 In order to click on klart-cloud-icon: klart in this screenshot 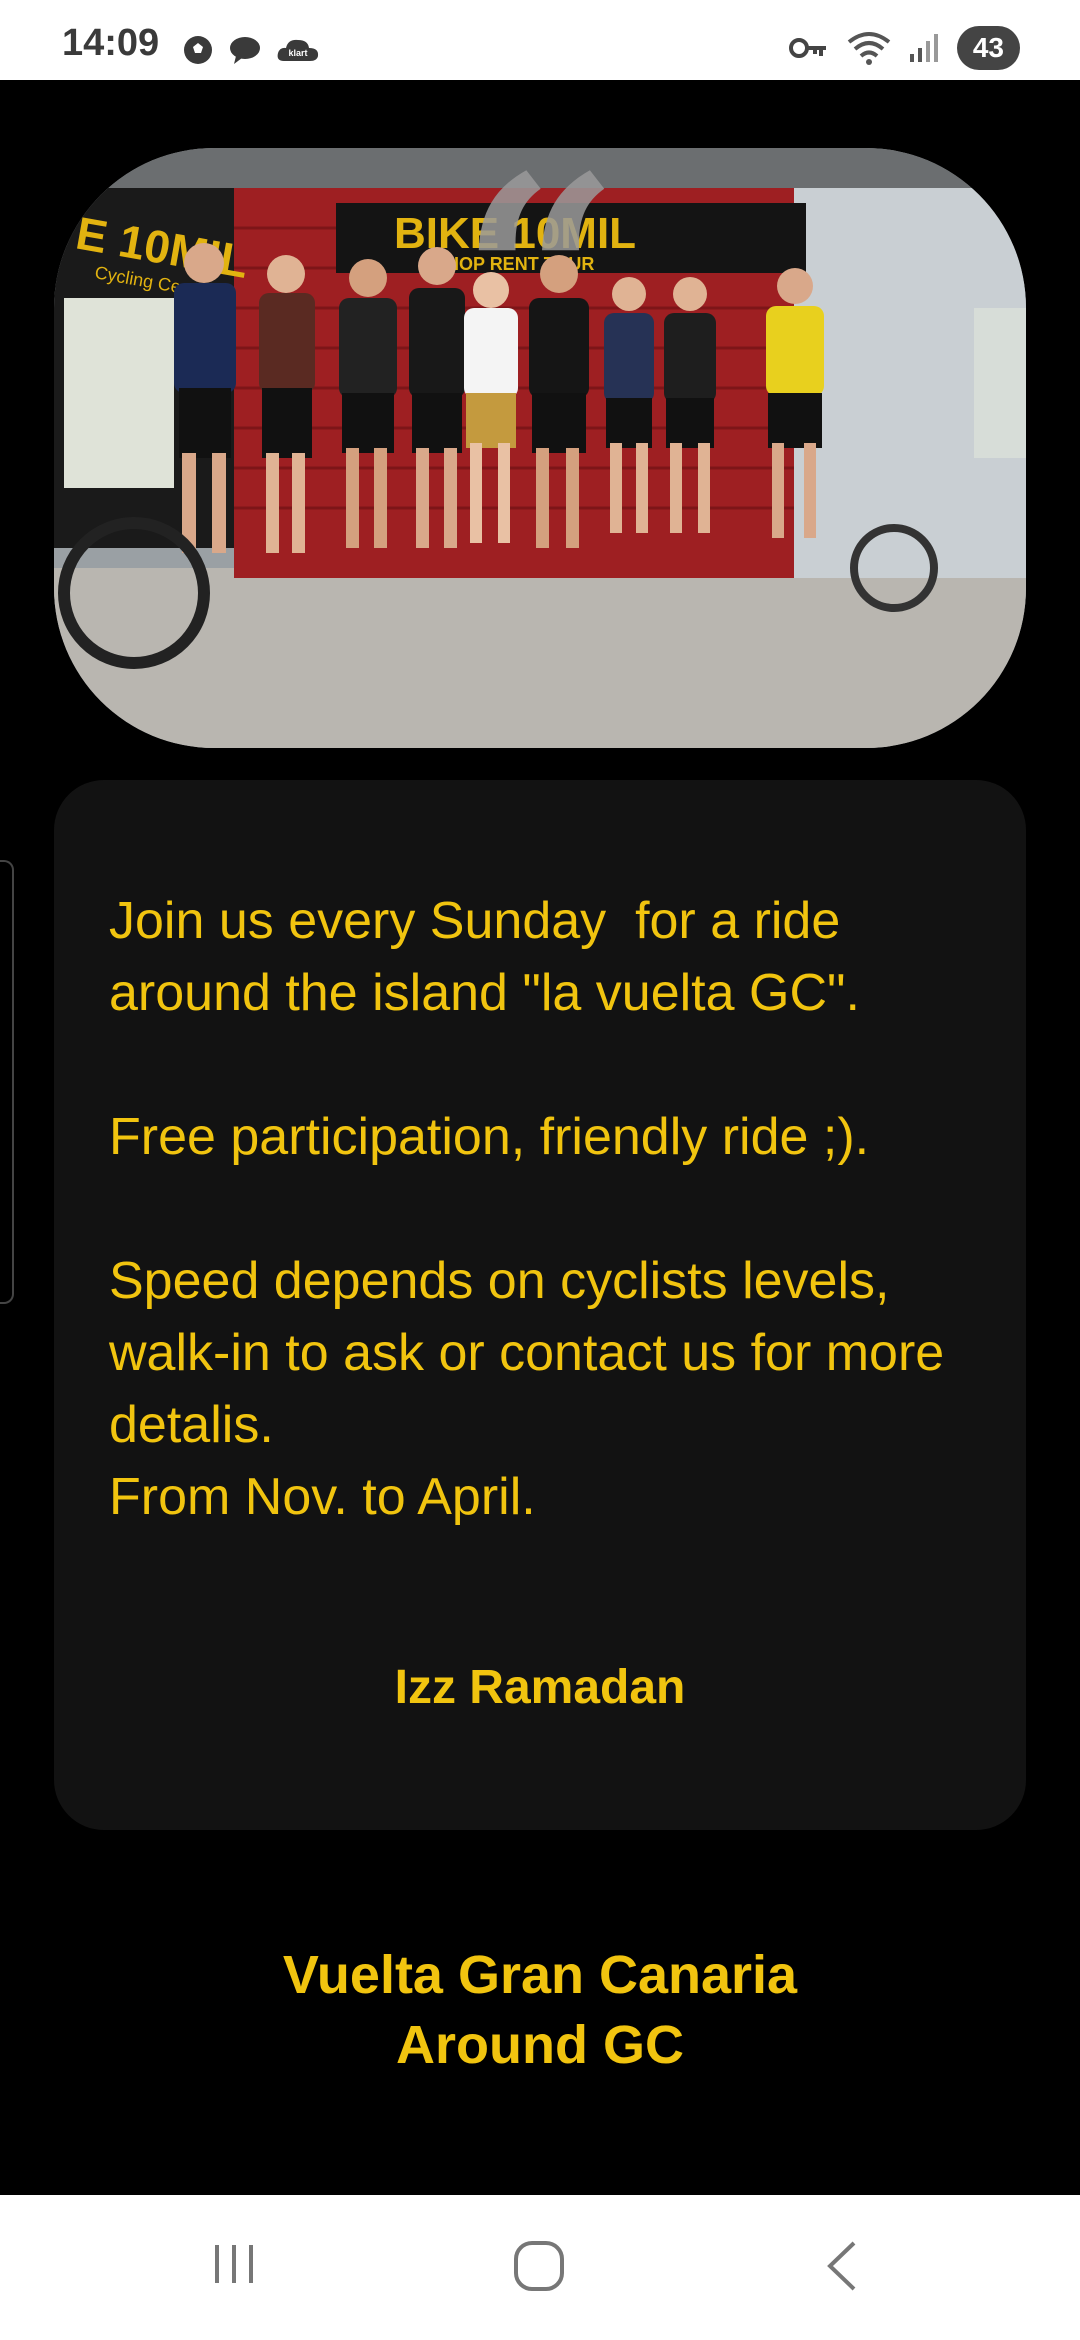, I will do `click(298, 50)`.